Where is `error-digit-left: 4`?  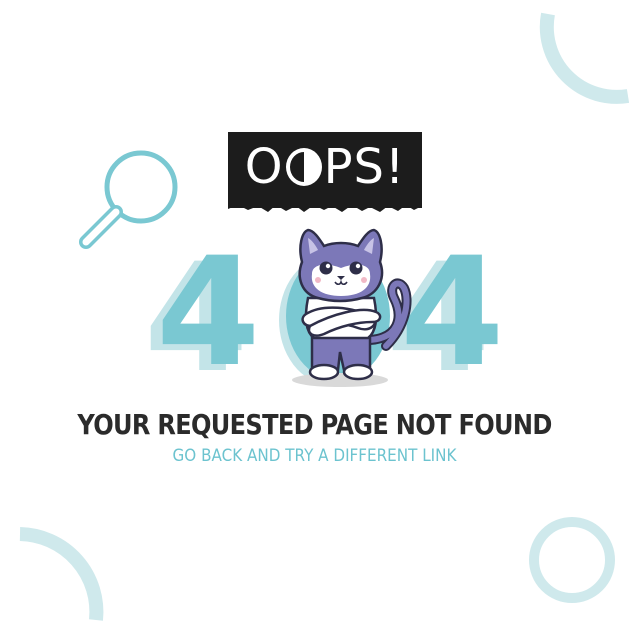
error-digit-left: 4 is located at coordinates (208, 313).